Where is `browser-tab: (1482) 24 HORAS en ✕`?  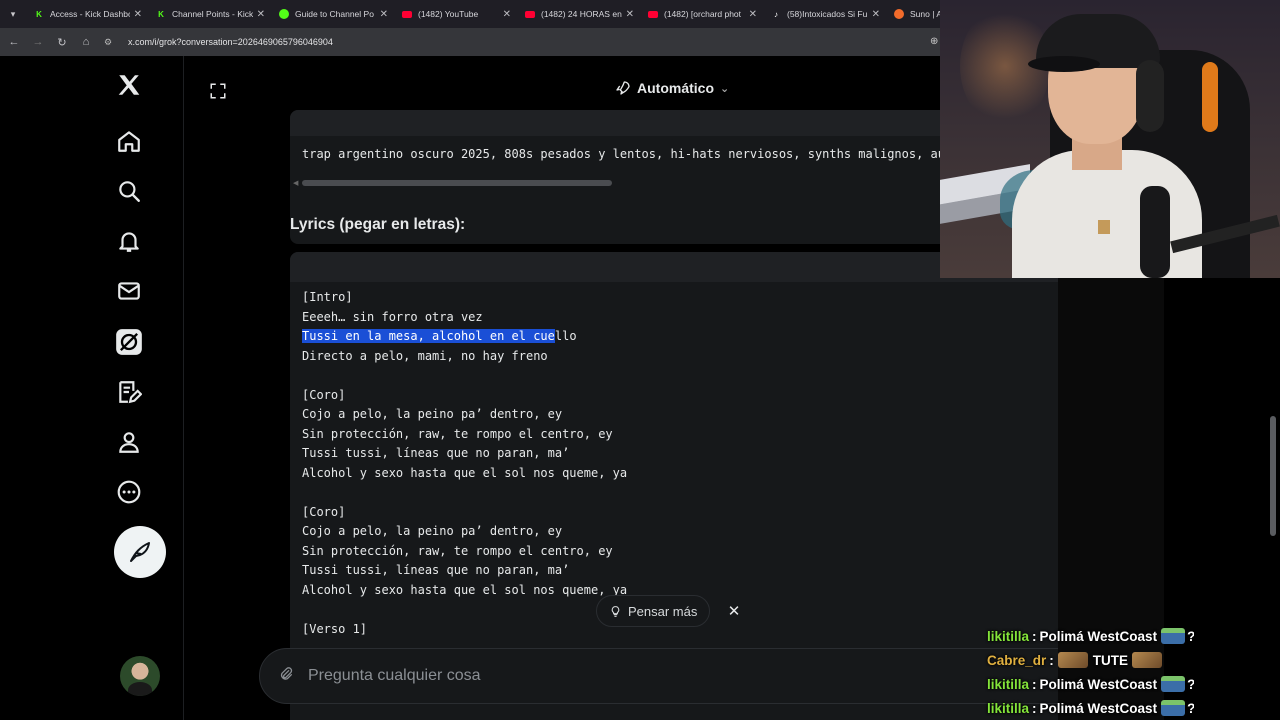
browser-tab: (1482) 24 HORAS en ✕ is located at coordinates (578, 14).